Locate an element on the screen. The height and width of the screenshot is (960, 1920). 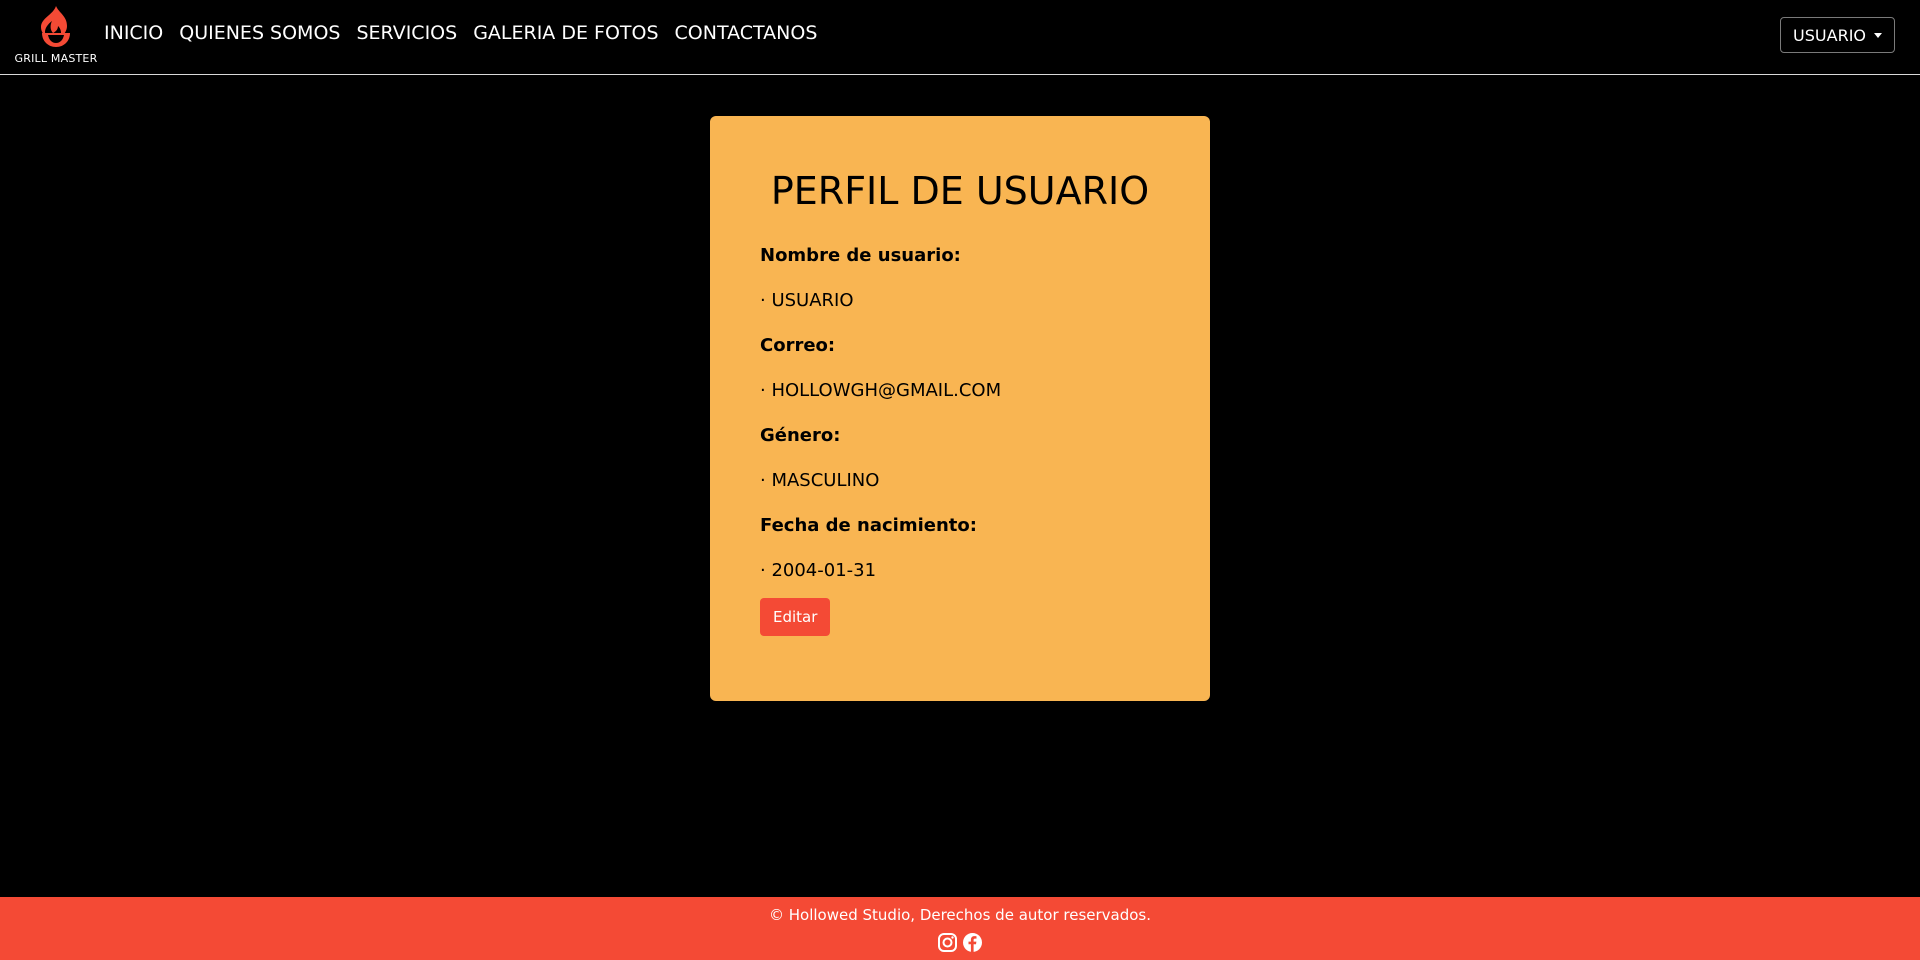
nav-item-galeria: GALERIA DE FOTOS is located at coordinates (565, 33).